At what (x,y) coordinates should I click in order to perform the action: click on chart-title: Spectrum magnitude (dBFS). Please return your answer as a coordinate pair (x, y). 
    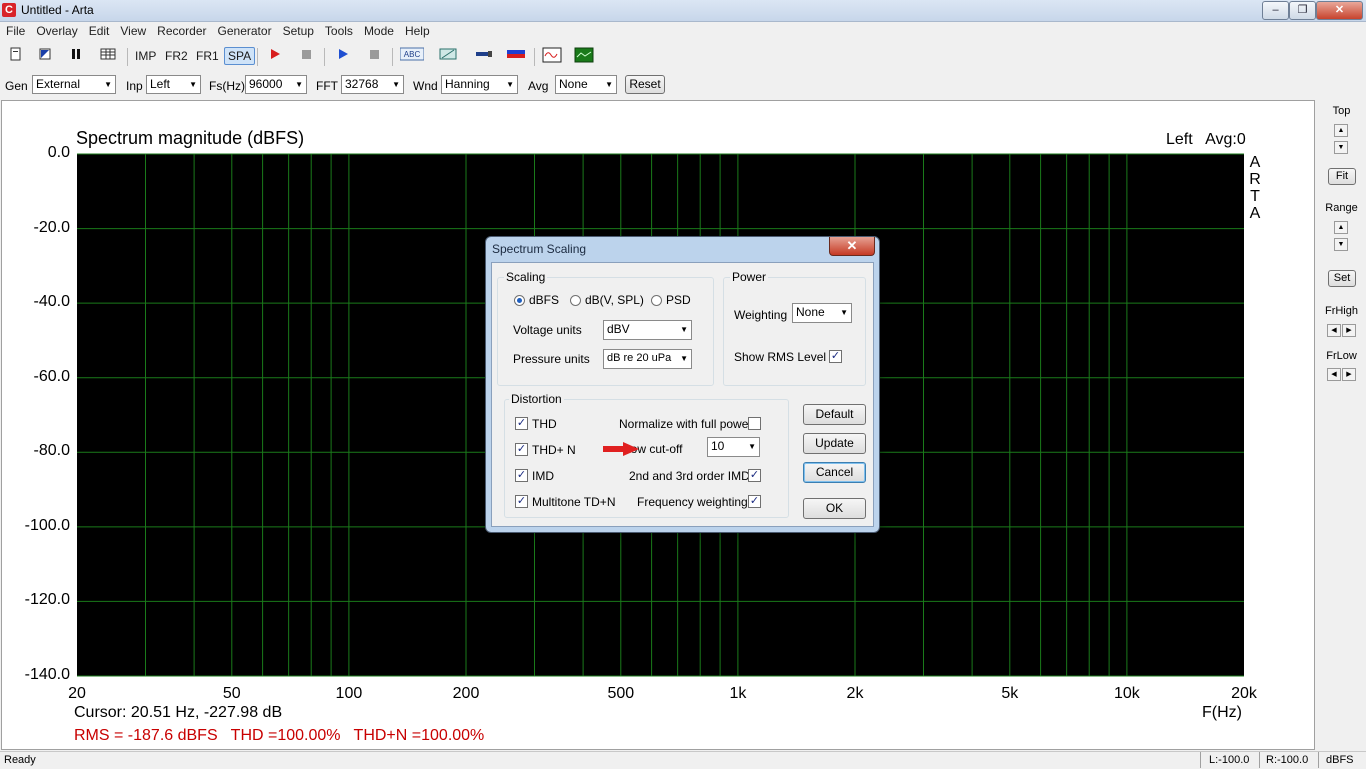
    Looking at the image, I should click on (190, 138).